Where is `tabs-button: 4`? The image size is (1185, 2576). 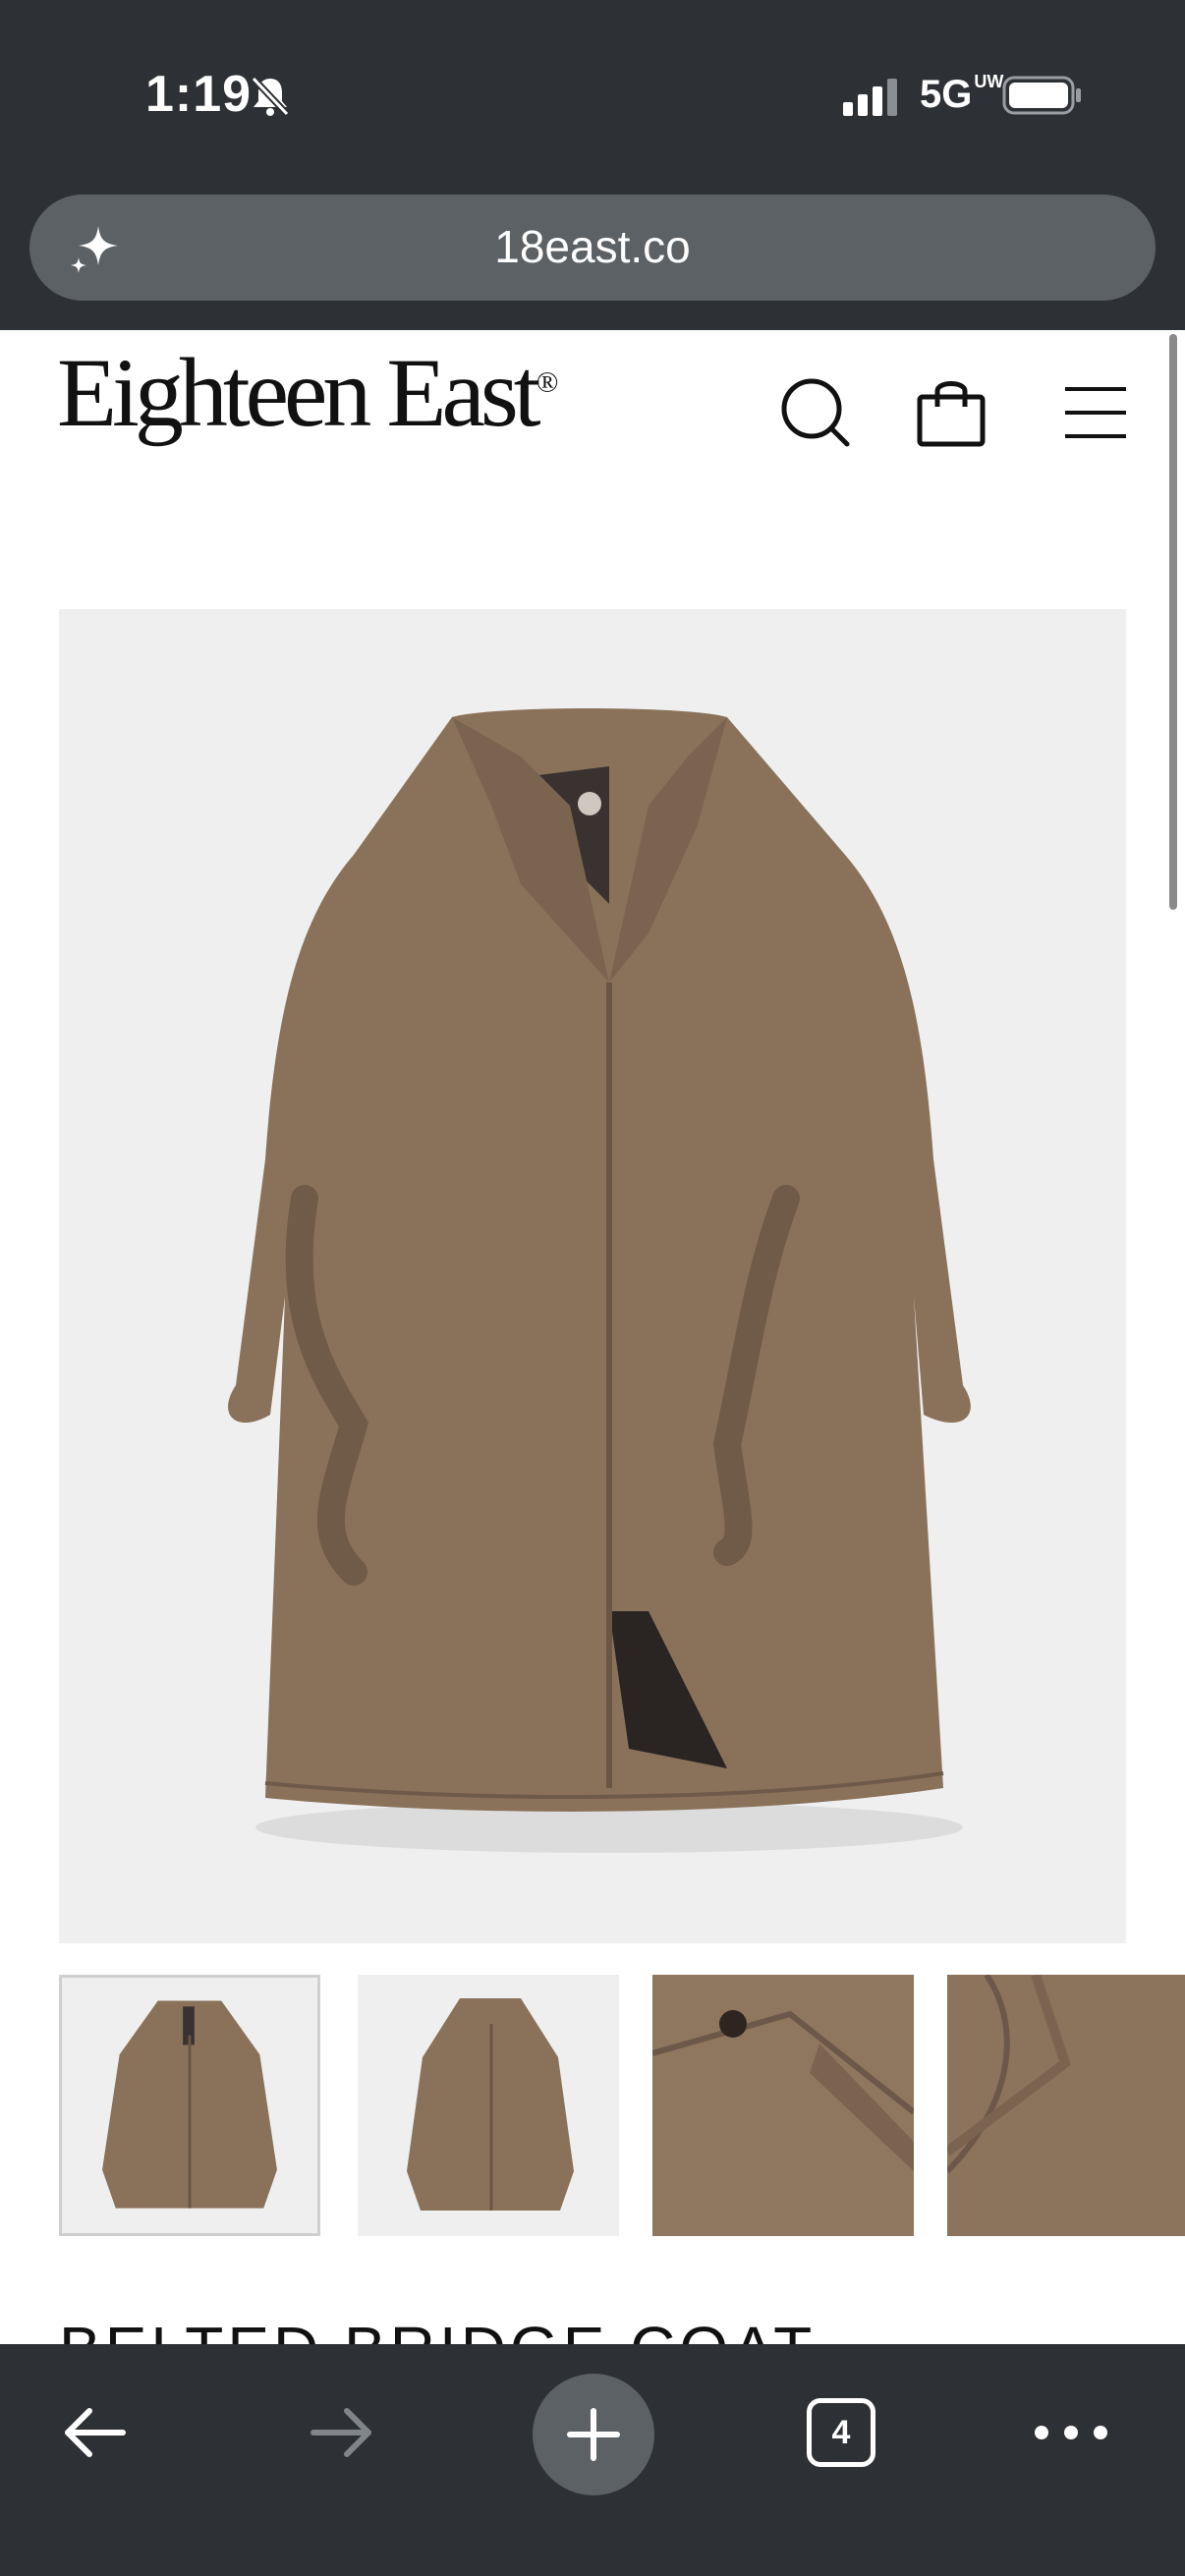
tabs-button: 4 is located at coordinates (841, 2433).